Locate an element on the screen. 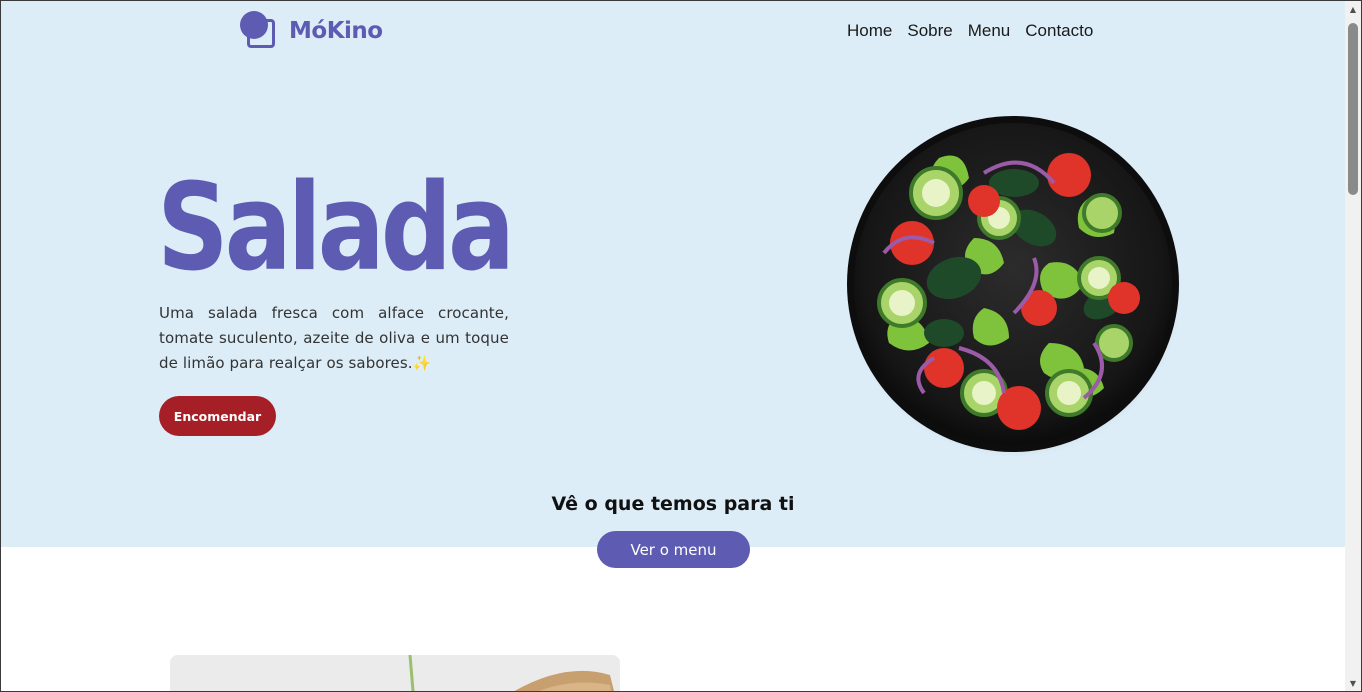  brand-logo: MóKino is located at coordinates (311, 31).